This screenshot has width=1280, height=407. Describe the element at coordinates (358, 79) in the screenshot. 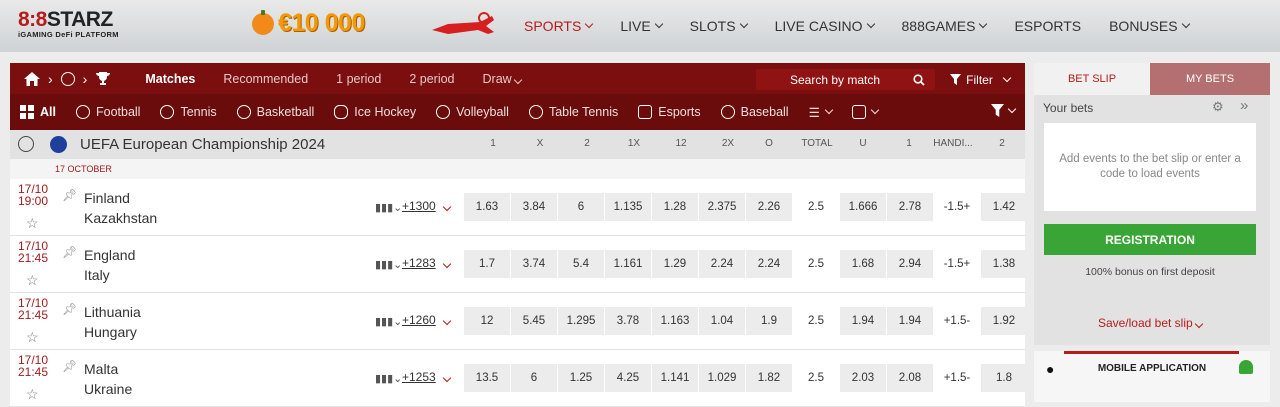

I see `tab-1-period: 1 period` at that location.